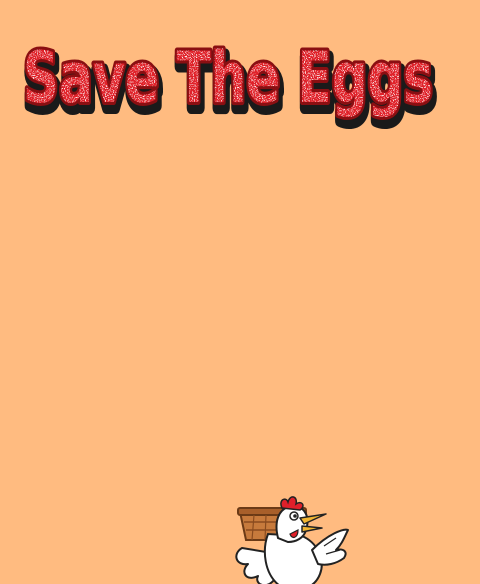 This screenshot has width=480, height=584. Describe the element at coordinates (228, 78) in the screenshot. I see `game-title: Save The Eggs` at that location.